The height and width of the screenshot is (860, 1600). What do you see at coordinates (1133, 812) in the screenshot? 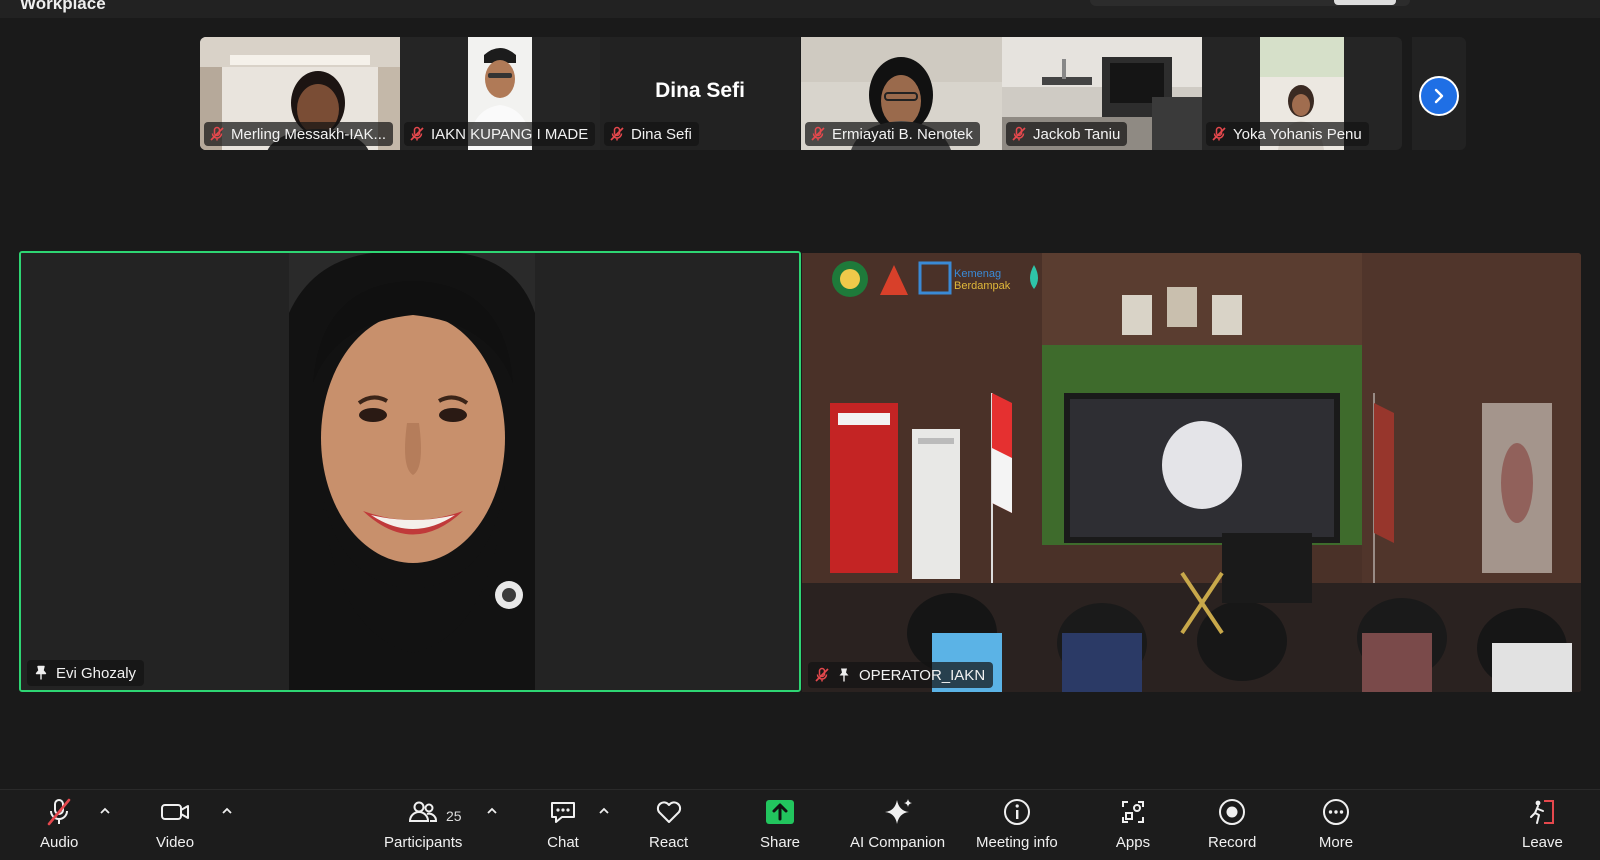
I see `apps-icon` at bounding box center [1133, 812].